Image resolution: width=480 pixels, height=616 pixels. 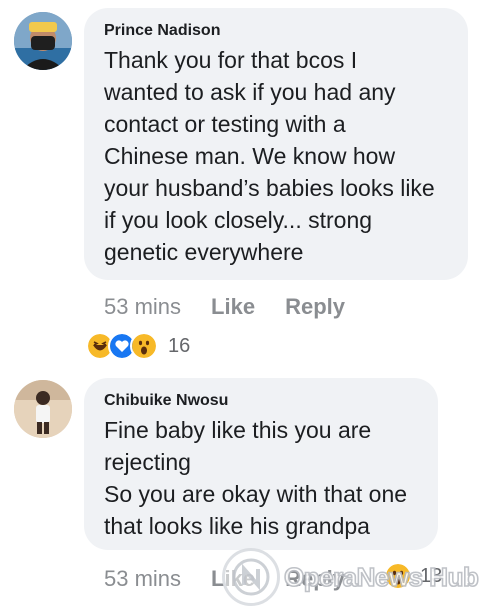 What do you see at coordinates (269, 188) in the screenshot?
I see `comment-line: your husband’s babies looks like` at bounding box center [269, 188].